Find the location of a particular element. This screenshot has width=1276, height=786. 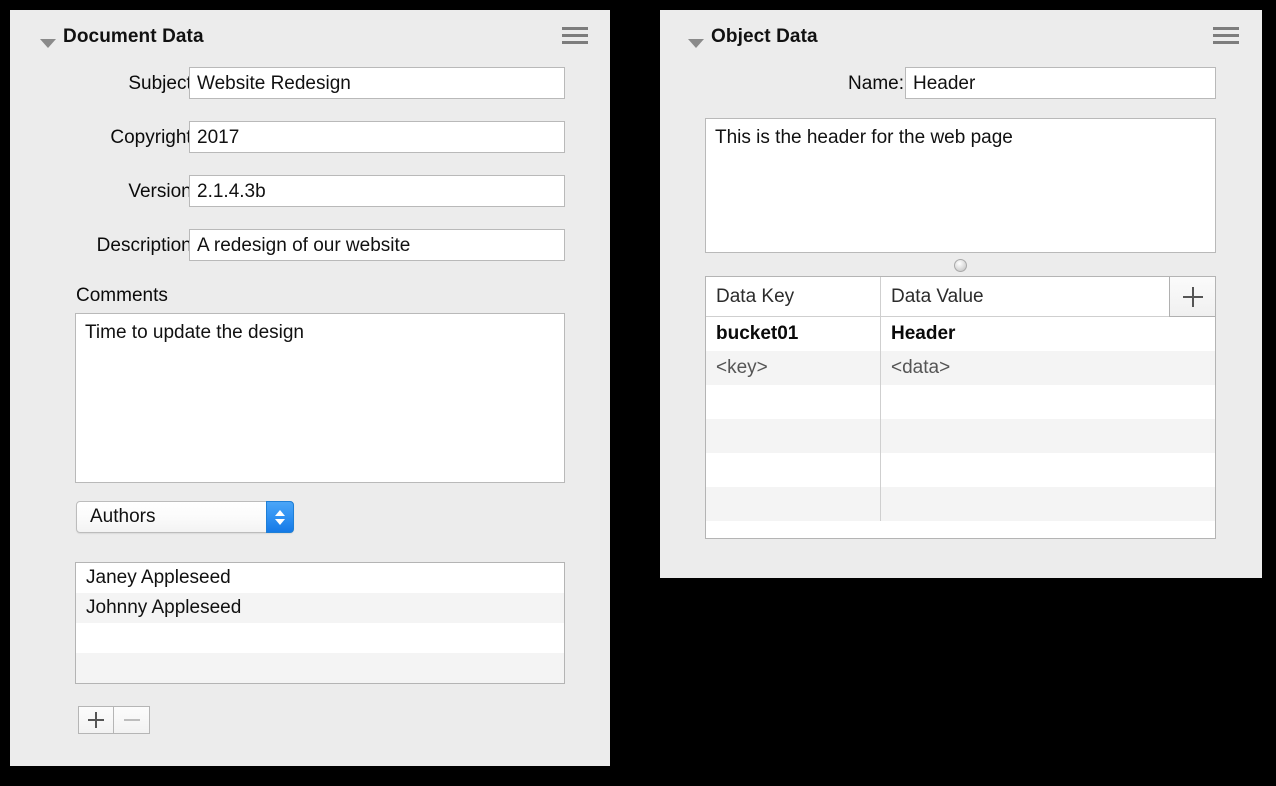

add-author-button is located at coordinates (96, 720).